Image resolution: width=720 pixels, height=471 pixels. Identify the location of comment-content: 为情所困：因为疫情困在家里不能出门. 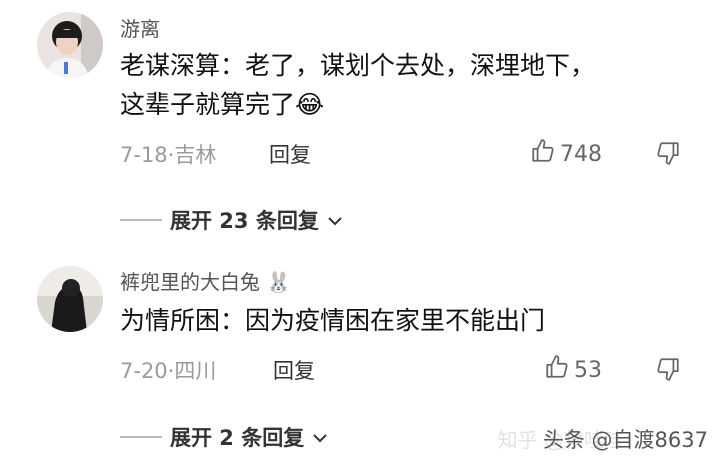
(400, 320).